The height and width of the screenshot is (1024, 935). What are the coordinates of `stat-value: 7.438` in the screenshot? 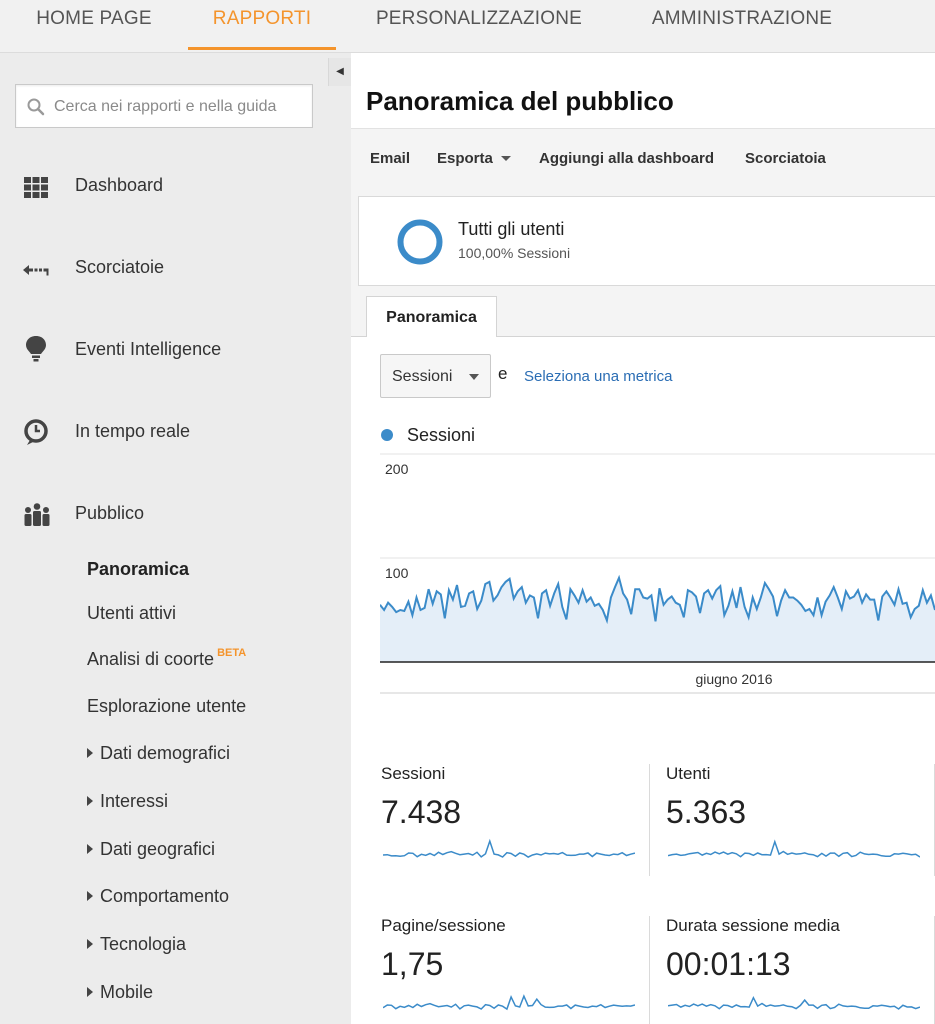 It's located at (421, 812).